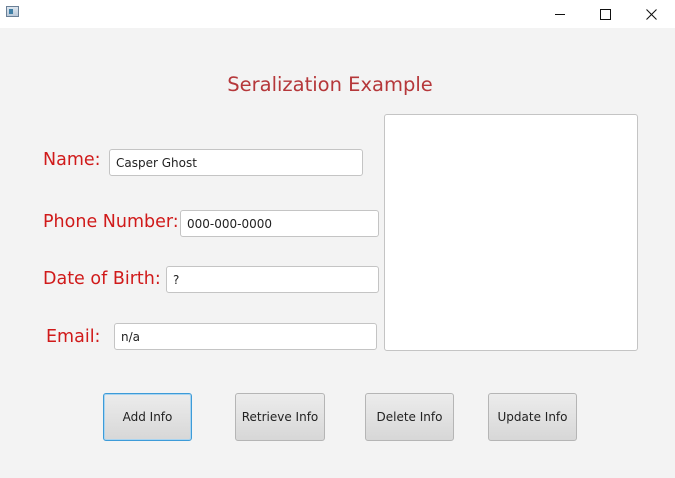 Image resolution: width=675 pixels, height=478 pixels. What do you see at coordinates (409, 417) in the screenshot?
I see `delete-info-button: Delete Info` at bounding box center [409, 417].